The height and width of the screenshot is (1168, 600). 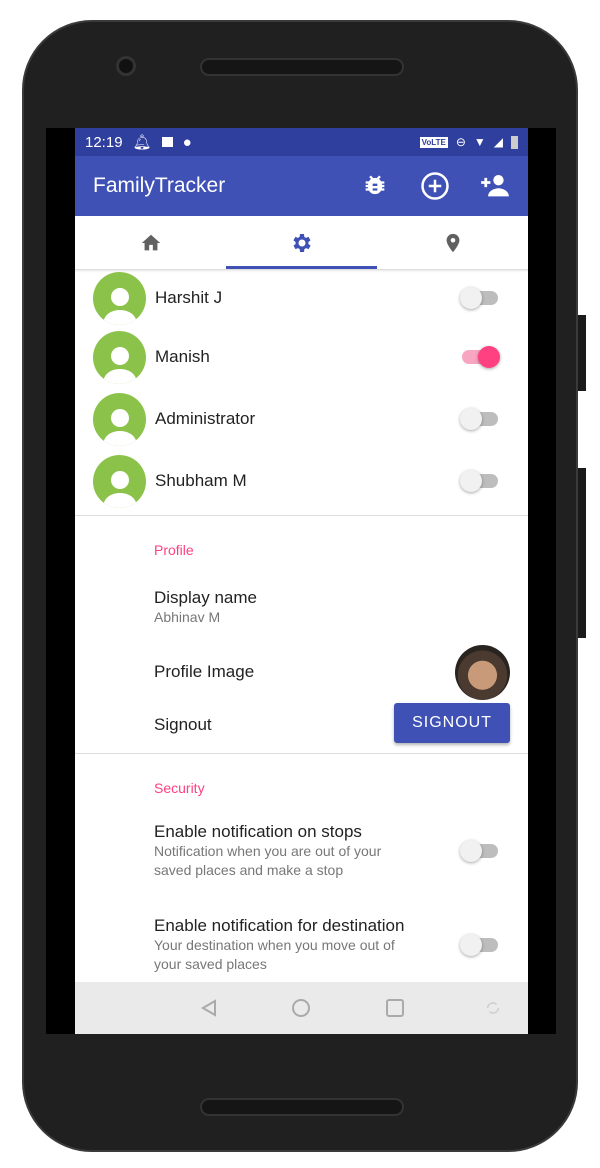 What do you see at coordinates (279, 925) in the screenshot?
I see `notify-destination-title: Enable notification for destination` at bounding box center [279, 925].